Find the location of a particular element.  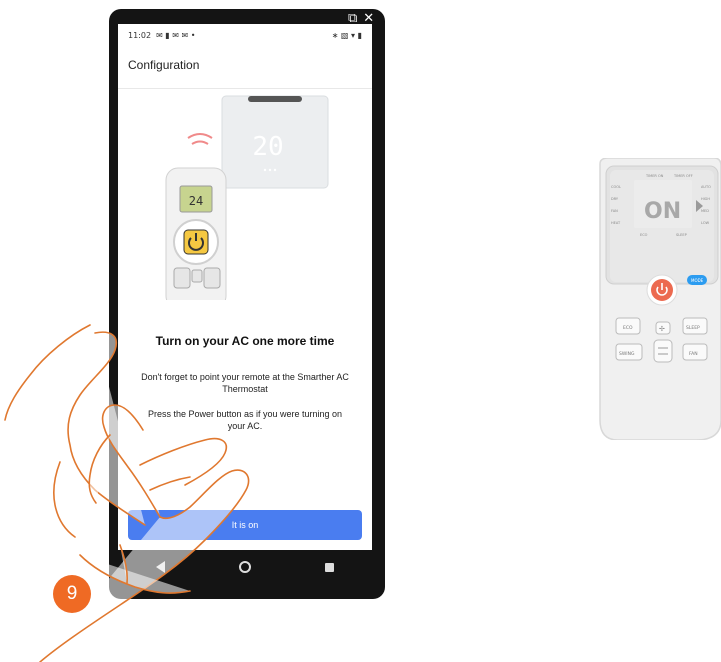

configuration-illustration: 20 24 is located at coordinates (247, 197).